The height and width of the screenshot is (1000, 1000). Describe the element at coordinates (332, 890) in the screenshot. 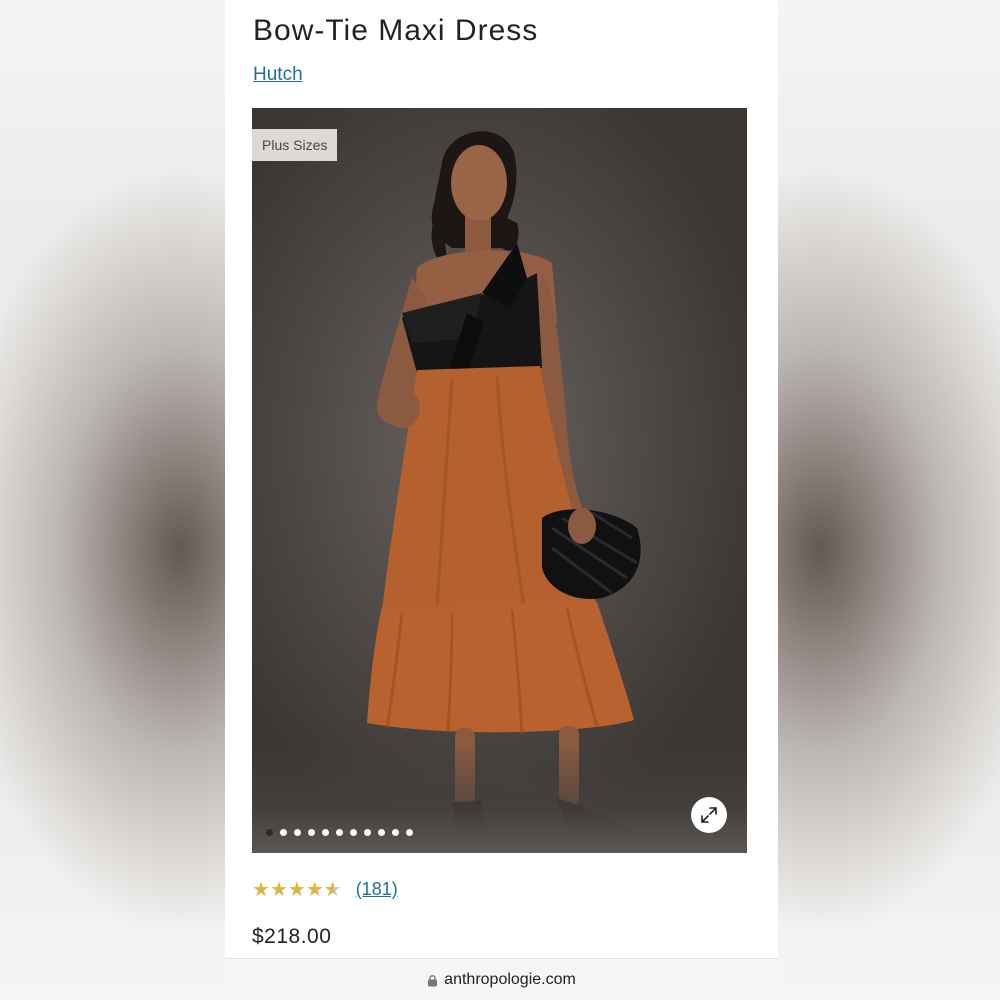

I see `half-star-icon: ★ ★` at that location.